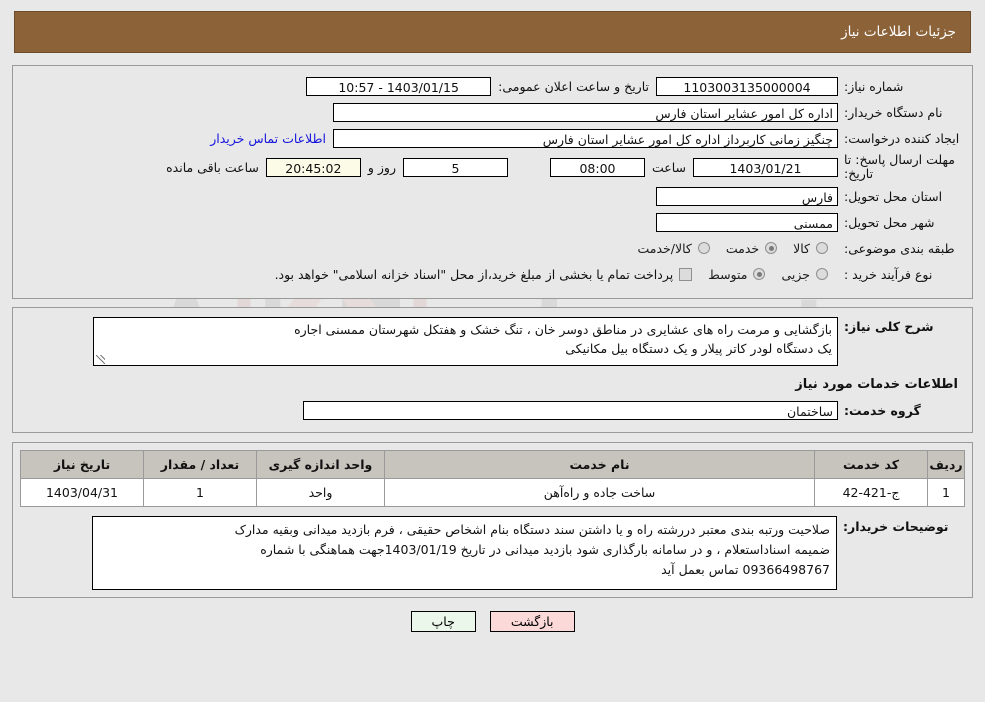 The width and height of the screenshot is (985, 702). I want to click on back-button: بازگشت, so click(532, 621).